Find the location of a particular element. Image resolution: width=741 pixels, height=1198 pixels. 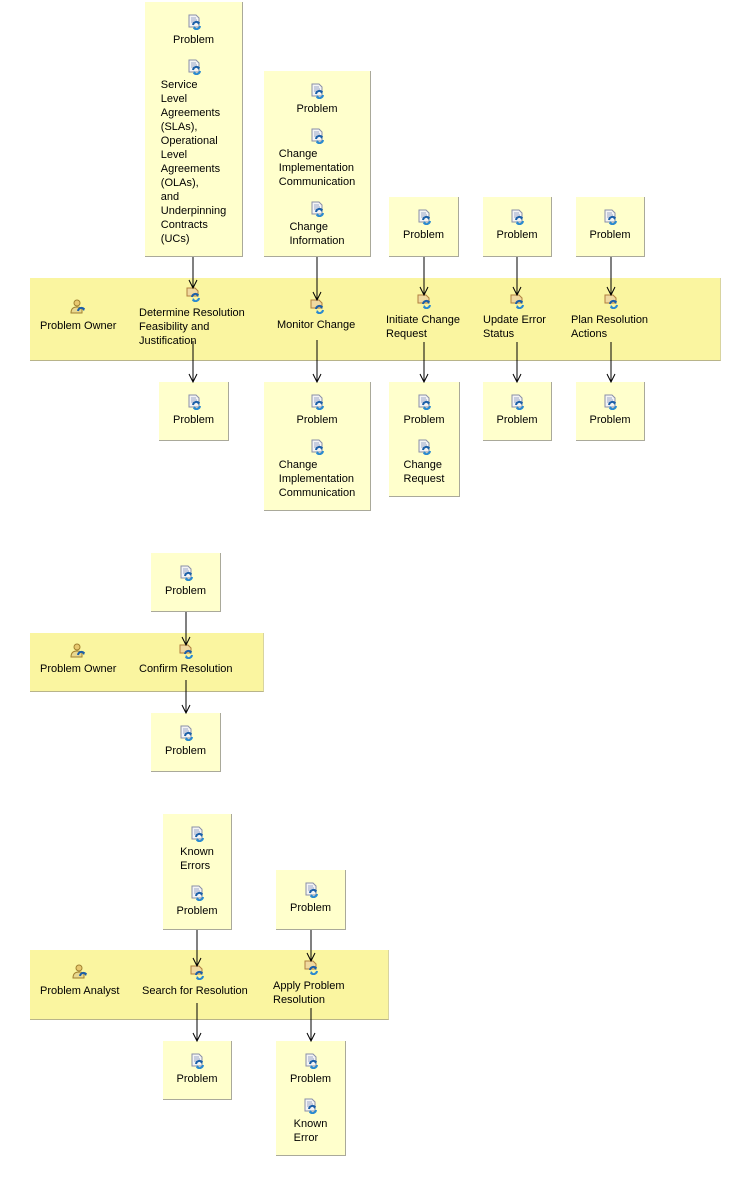

task-label: Initiate Change Request is located at coordinates (423, 327).